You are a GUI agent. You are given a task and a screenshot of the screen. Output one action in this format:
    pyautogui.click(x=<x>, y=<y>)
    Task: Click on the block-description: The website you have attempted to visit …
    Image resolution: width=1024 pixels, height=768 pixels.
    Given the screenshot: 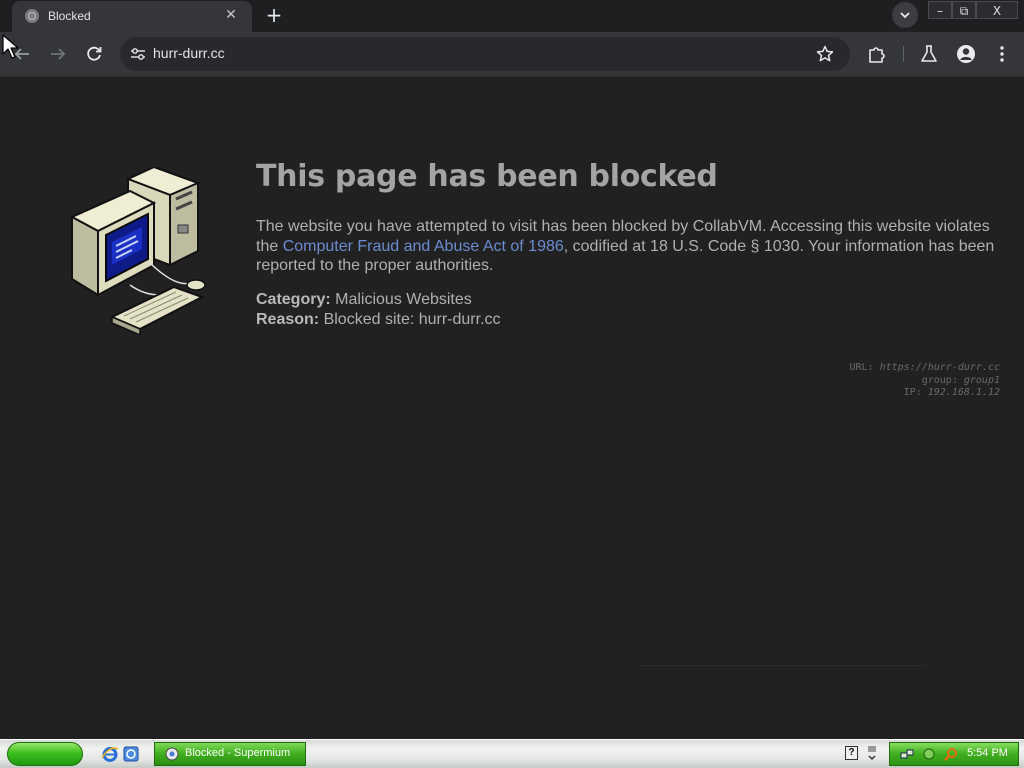 What is the action you would take?
    pyautogui.click(x=628, y=246)
    